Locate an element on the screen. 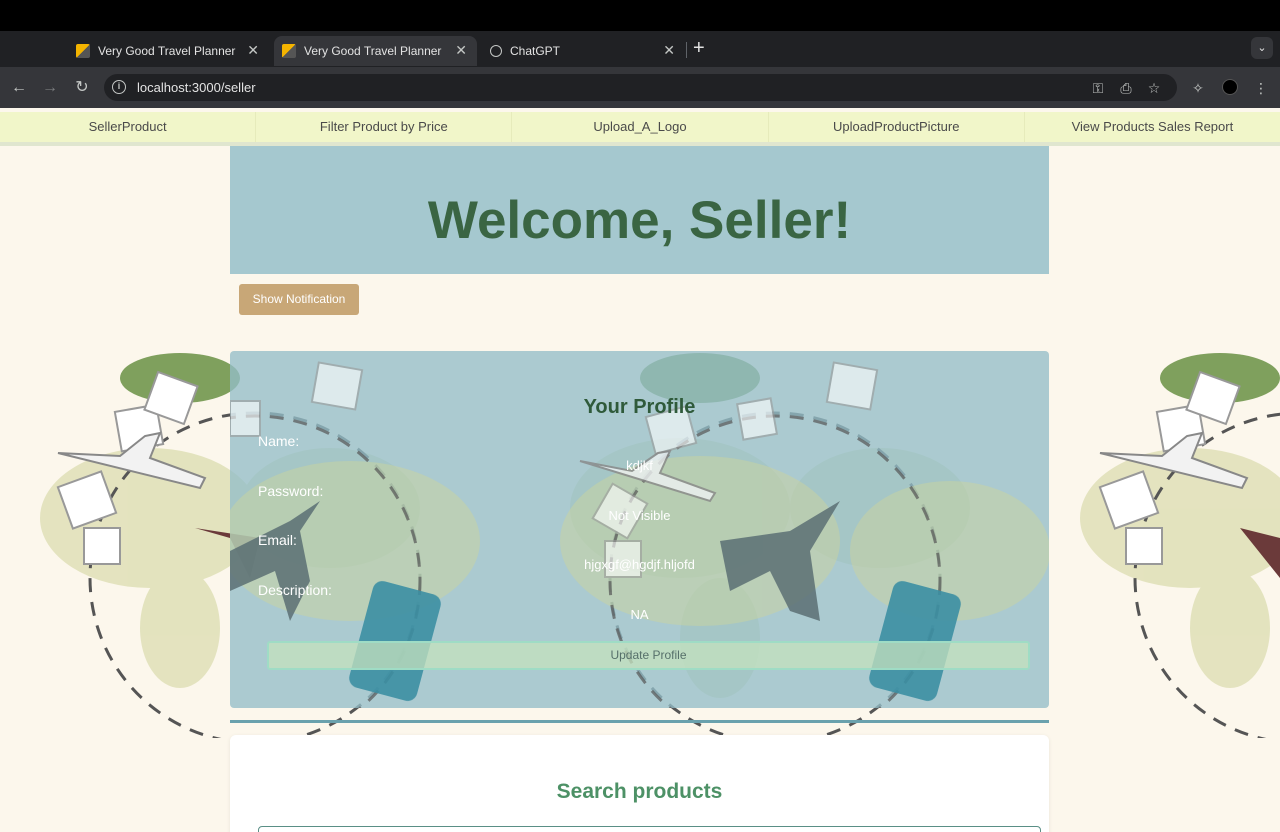  site-info-icon: i is located at coordinates (119, 87).